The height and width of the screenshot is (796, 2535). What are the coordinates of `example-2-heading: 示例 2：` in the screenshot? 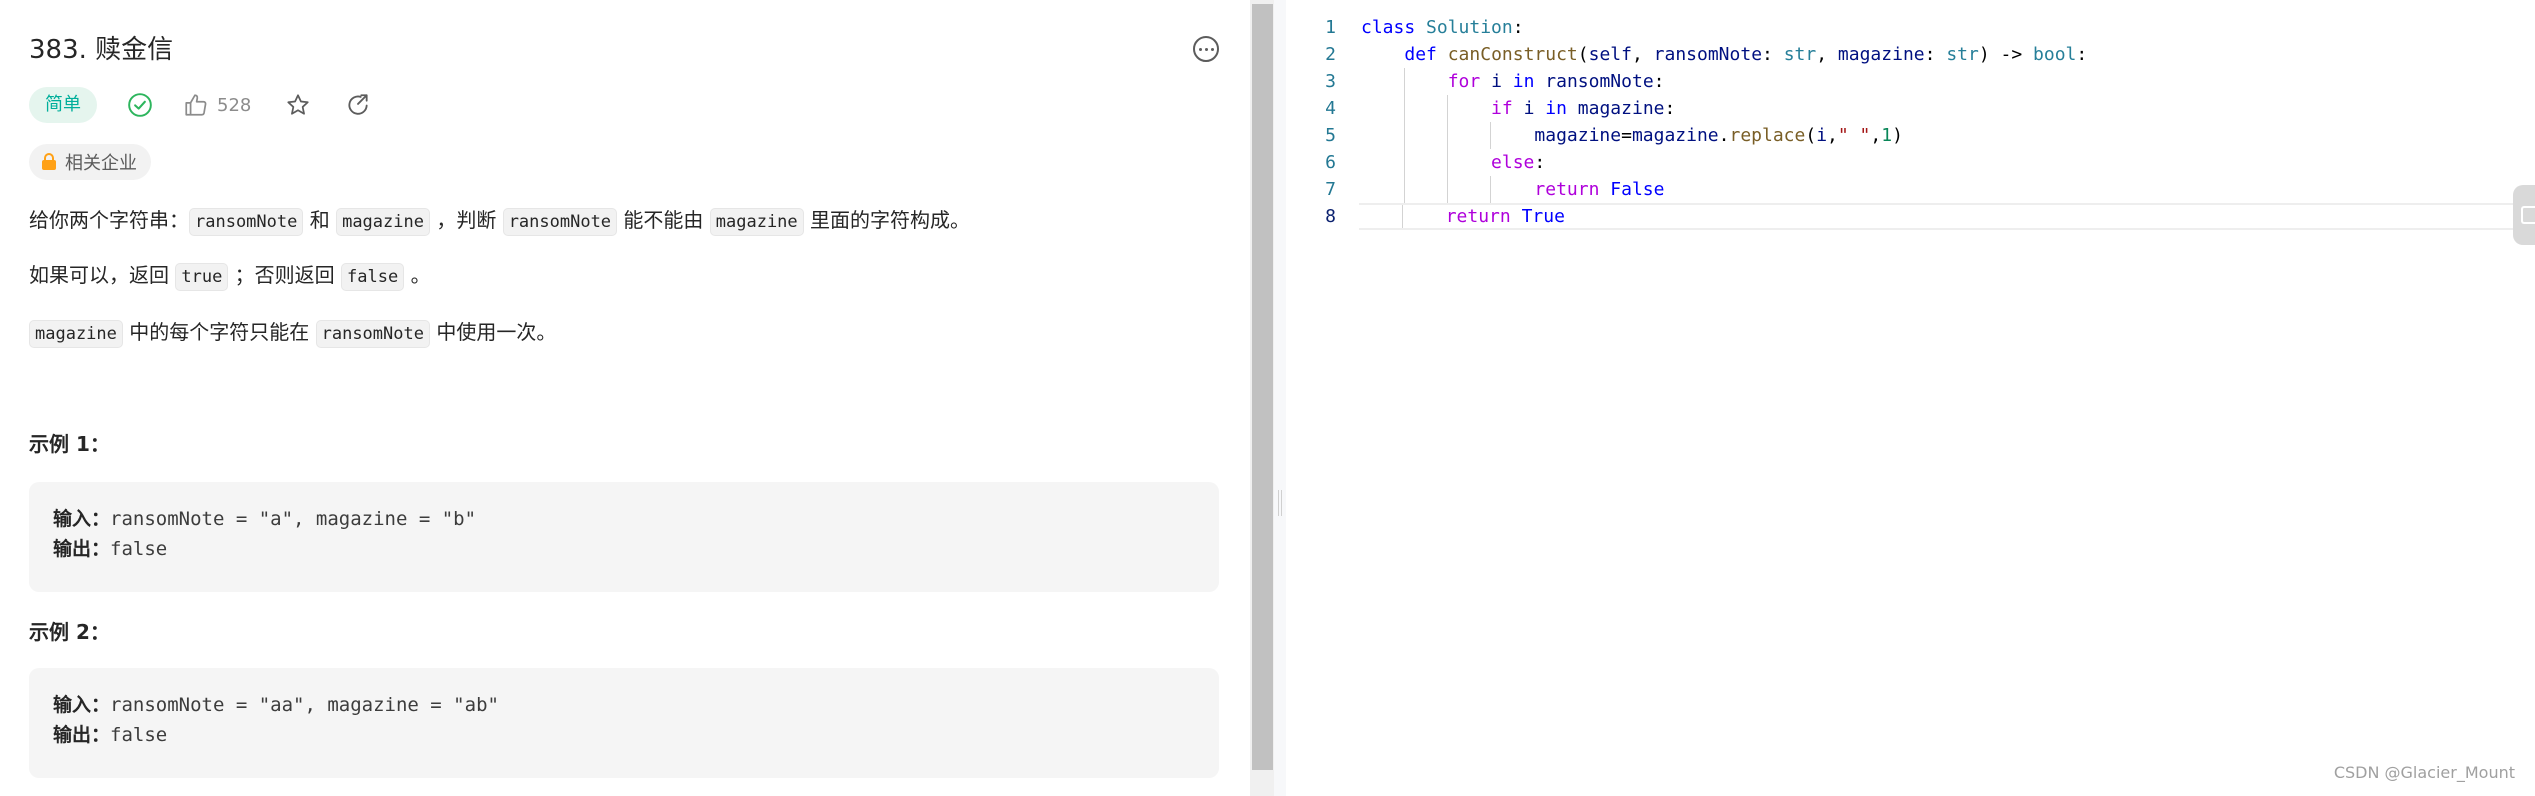 It's located at (69, 632).